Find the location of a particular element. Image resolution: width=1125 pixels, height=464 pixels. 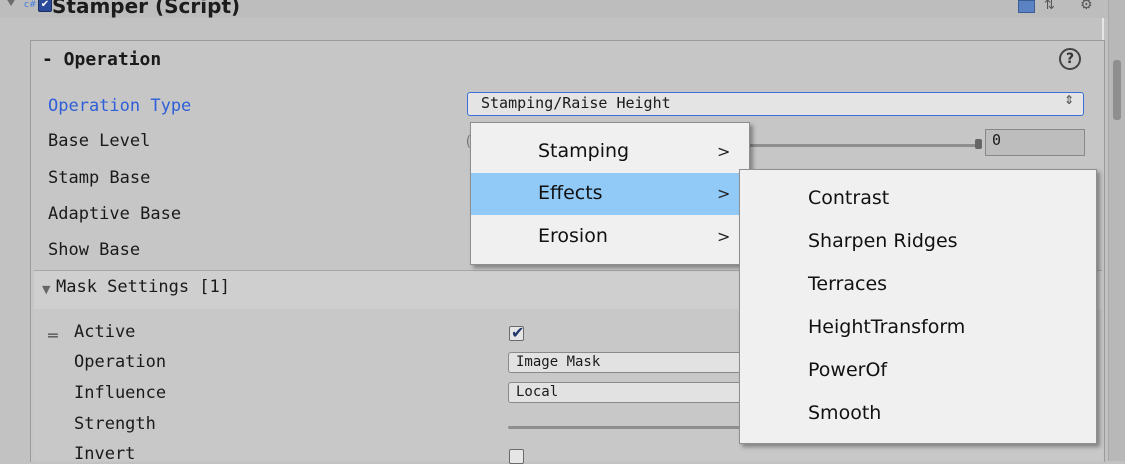

component-title: Stamper (Script) is located at coordinates (146, 9).